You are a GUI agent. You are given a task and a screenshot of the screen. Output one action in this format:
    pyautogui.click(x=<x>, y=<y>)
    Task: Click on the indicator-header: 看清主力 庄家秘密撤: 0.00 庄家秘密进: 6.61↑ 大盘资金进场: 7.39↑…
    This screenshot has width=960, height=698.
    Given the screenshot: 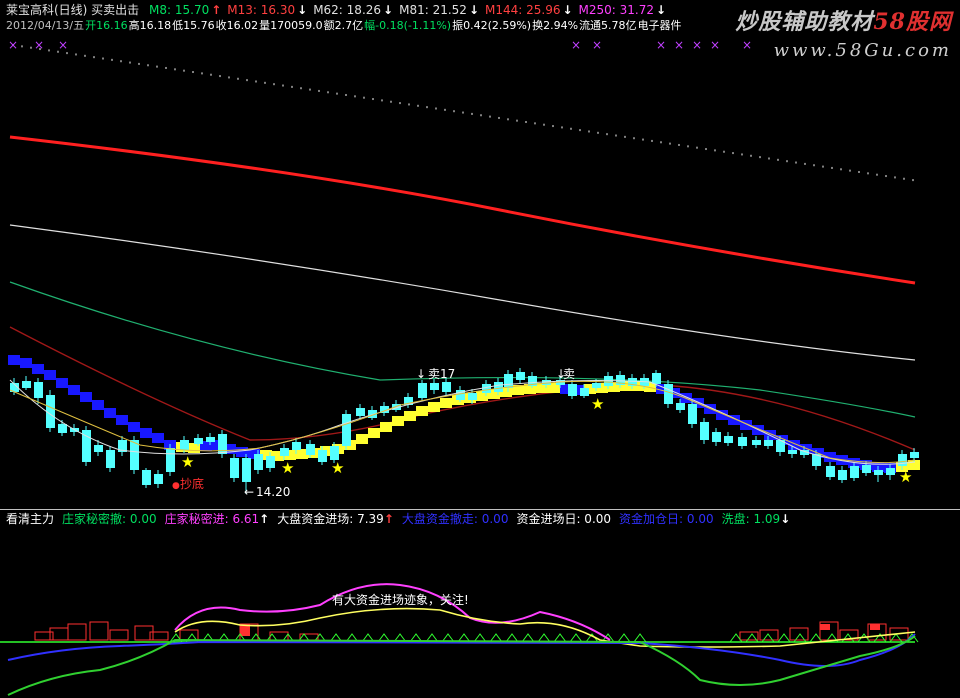 What is the action you would take?
    pyautogui.click(x=402, y=519)
    